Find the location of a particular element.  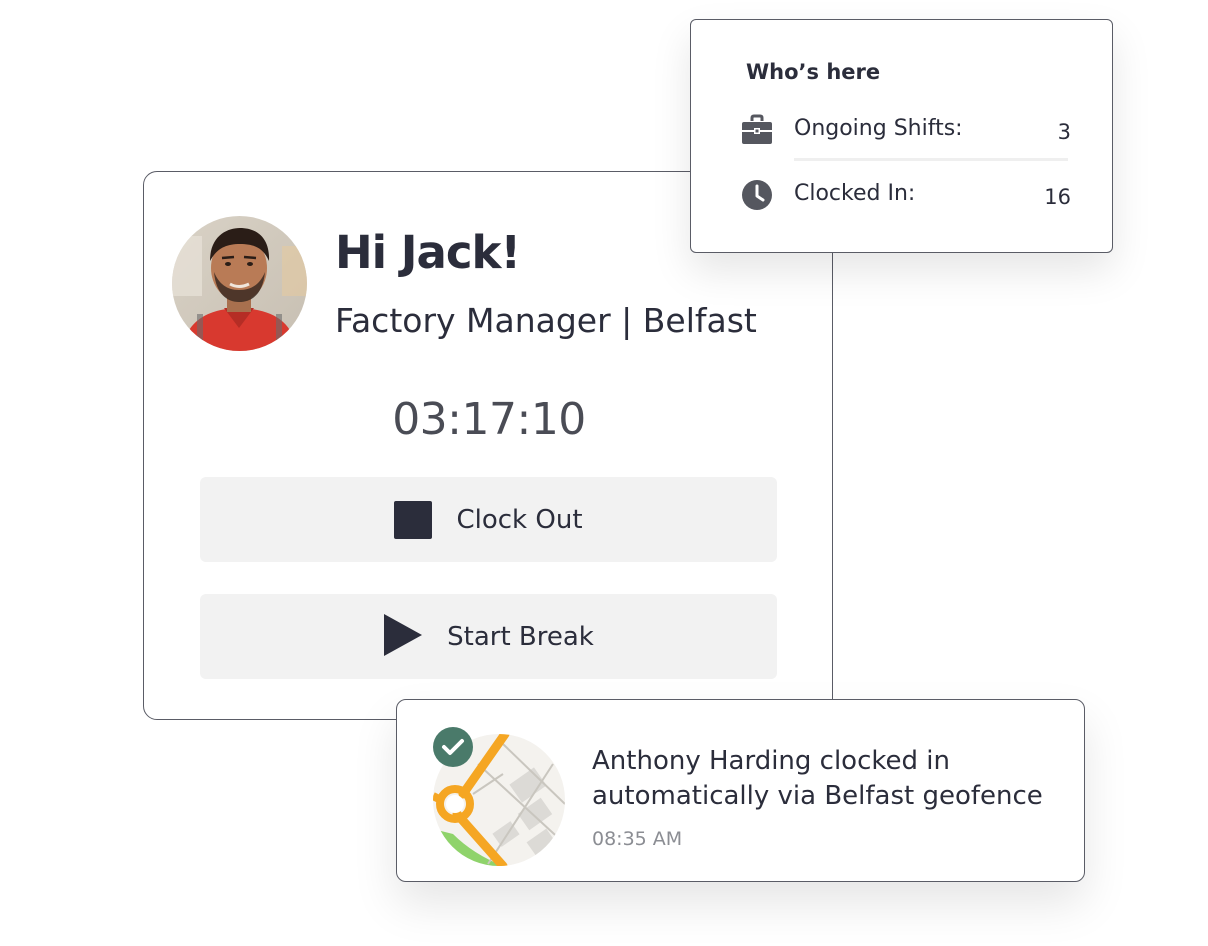

clocked-in-row: Clocked In: 16 is located at coordinates (906, 197).